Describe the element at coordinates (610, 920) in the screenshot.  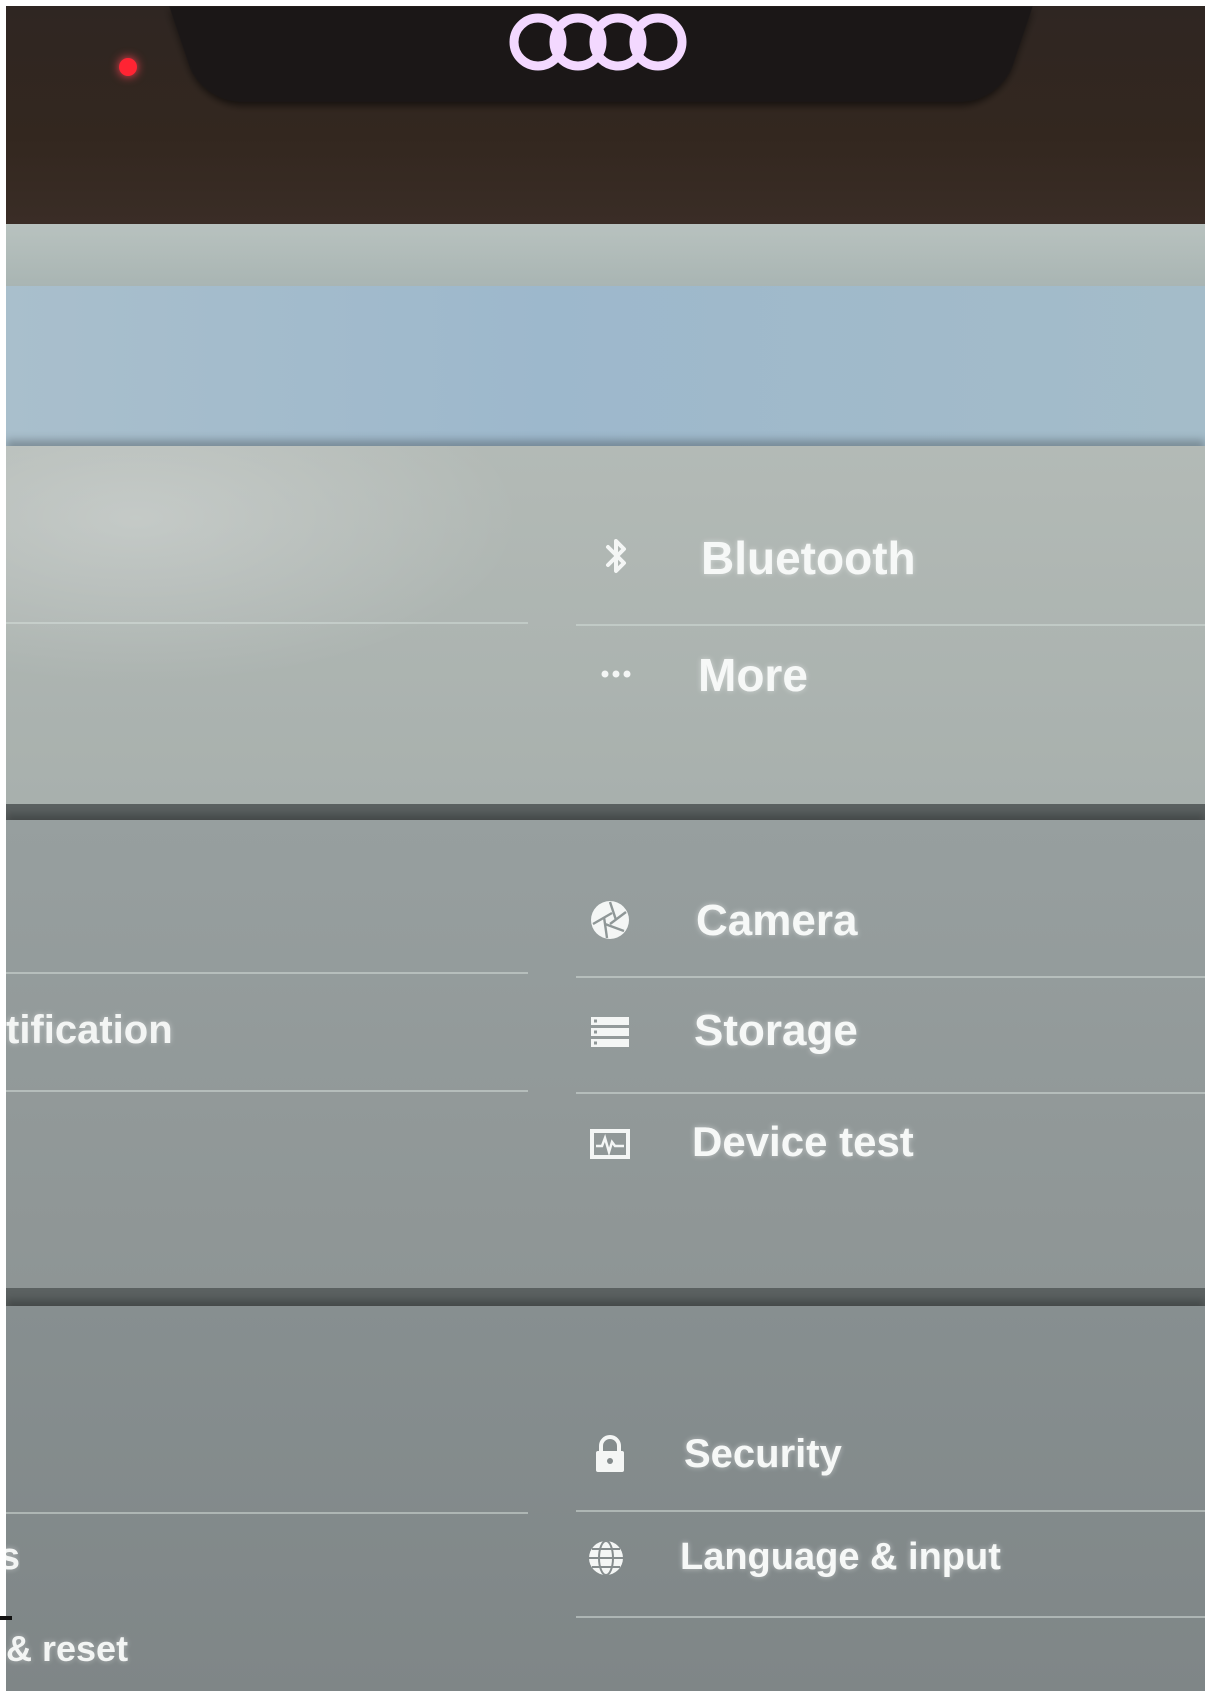
I see `camera-aperture-icon` at that location.